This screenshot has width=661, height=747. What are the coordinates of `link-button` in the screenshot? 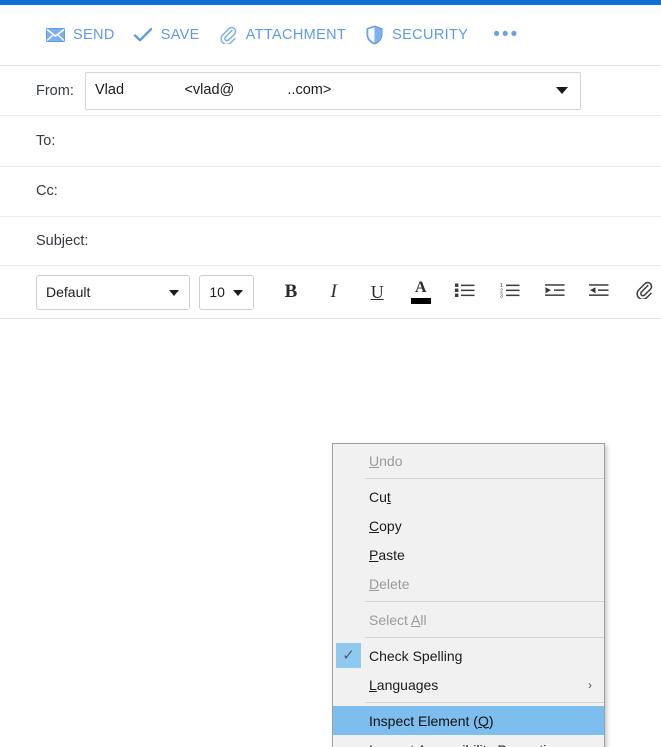 It's located at (643, 292).